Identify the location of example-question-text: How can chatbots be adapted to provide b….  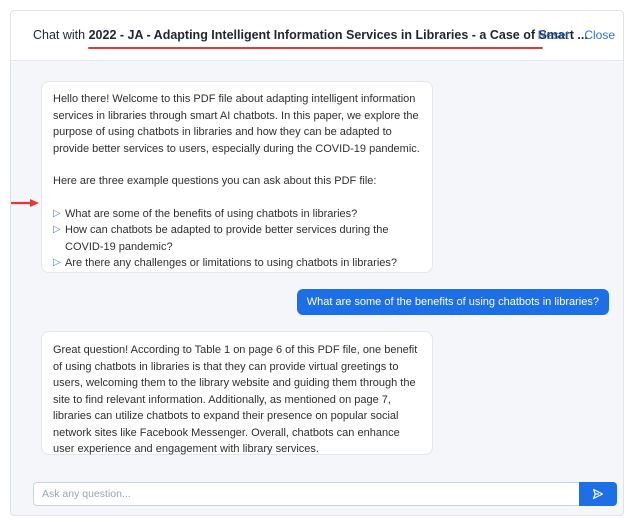
(227, 238).